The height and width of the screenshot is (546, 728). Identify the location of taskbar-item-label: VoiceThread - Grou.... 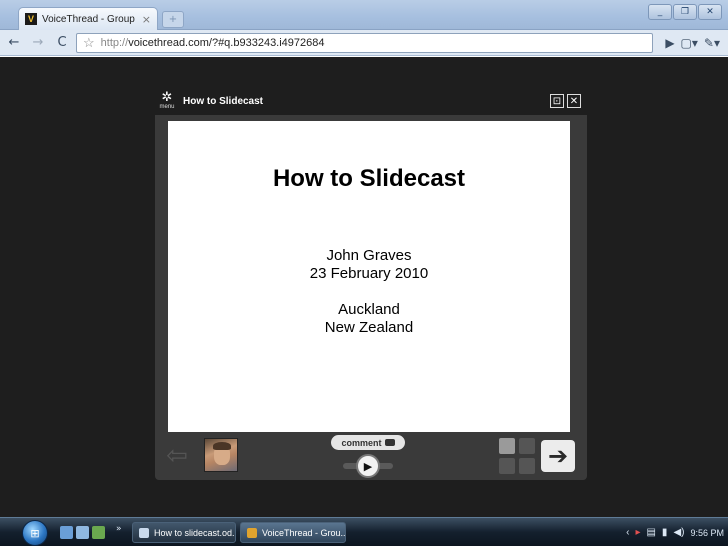
(304, 532).